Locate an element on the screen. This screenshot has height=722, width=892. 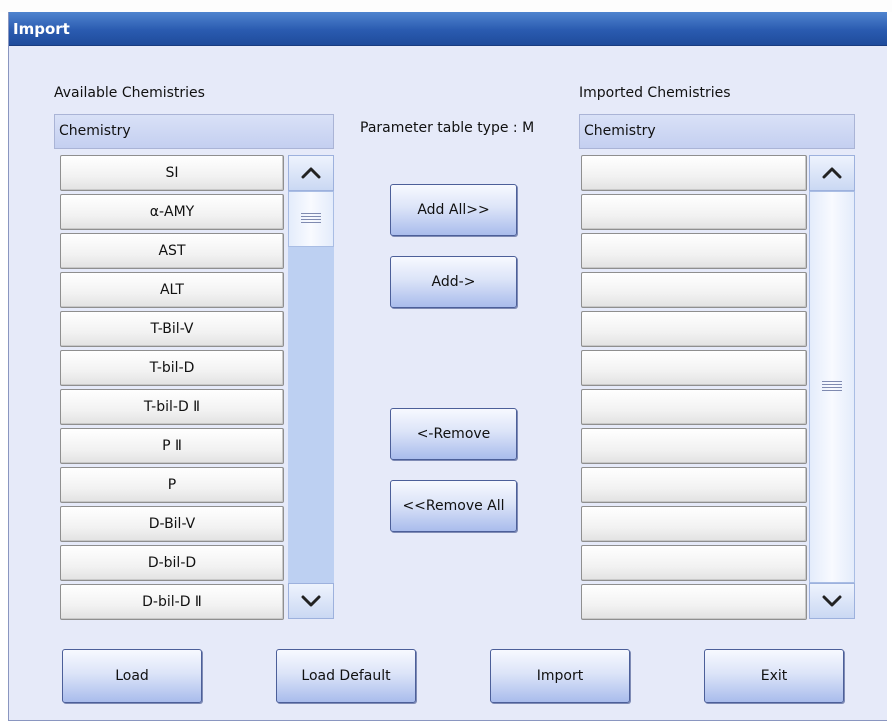
available-item: α-AMY is located at coordinates (172, 212).